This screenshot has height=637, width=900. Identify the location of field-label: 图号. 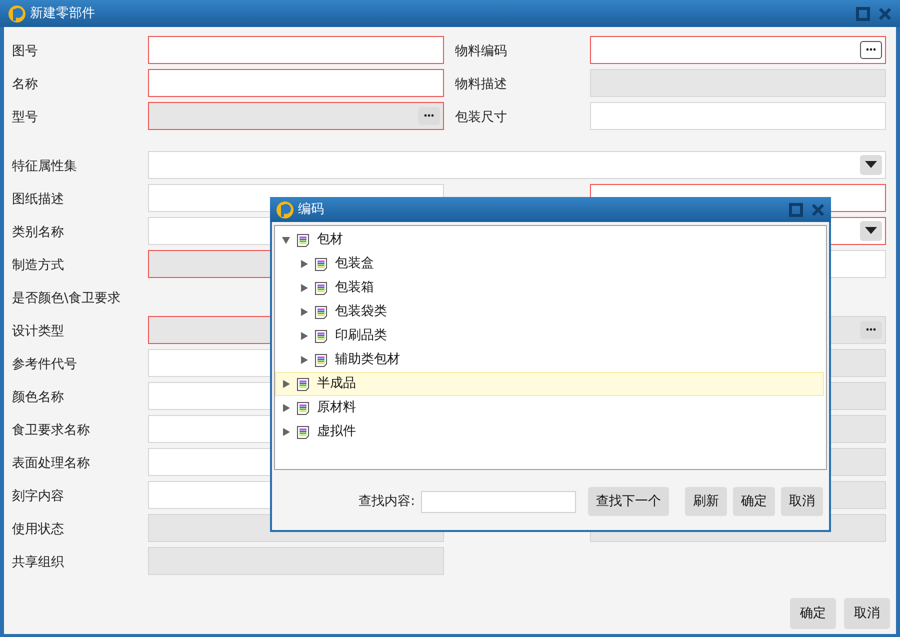
(25, 51).